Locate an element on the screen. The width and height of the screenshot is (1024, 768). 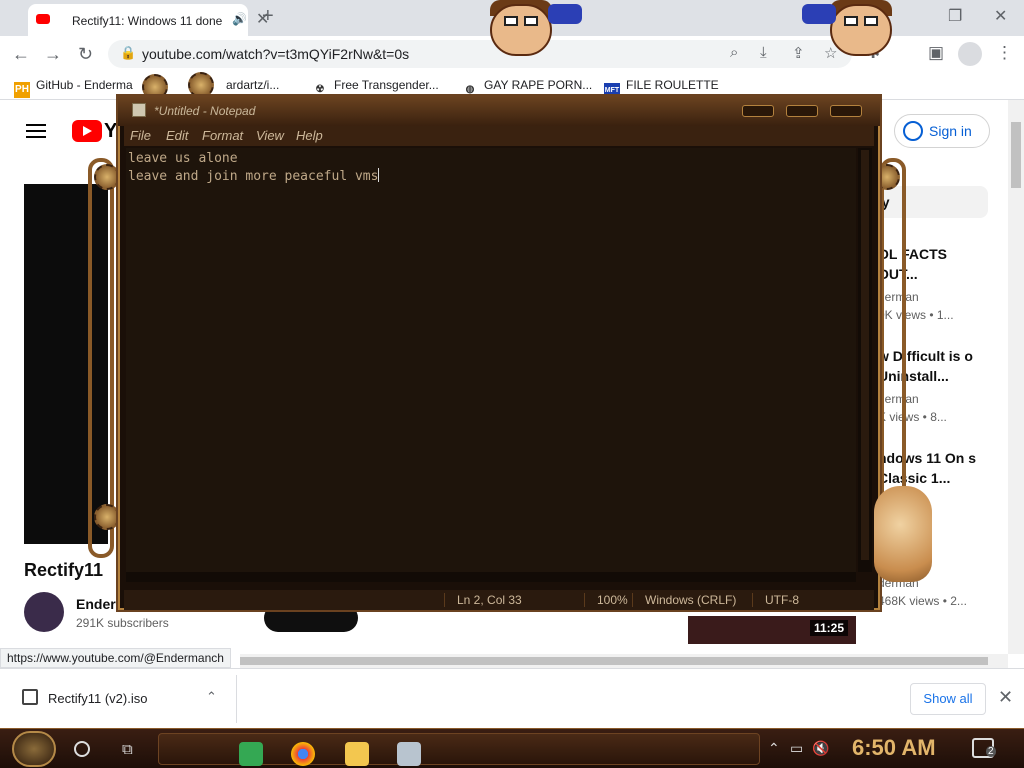
menu-view: View is located at coordinates (270, 135).